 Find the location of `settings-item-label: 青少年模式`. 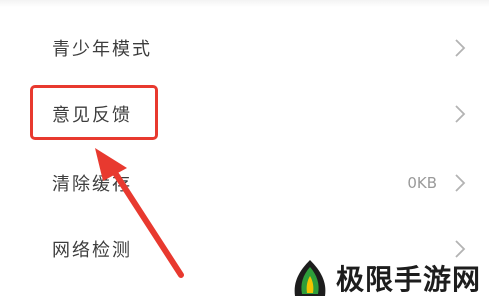

settings-item-label: 青少年模式 is located at coordinates (102, 49).